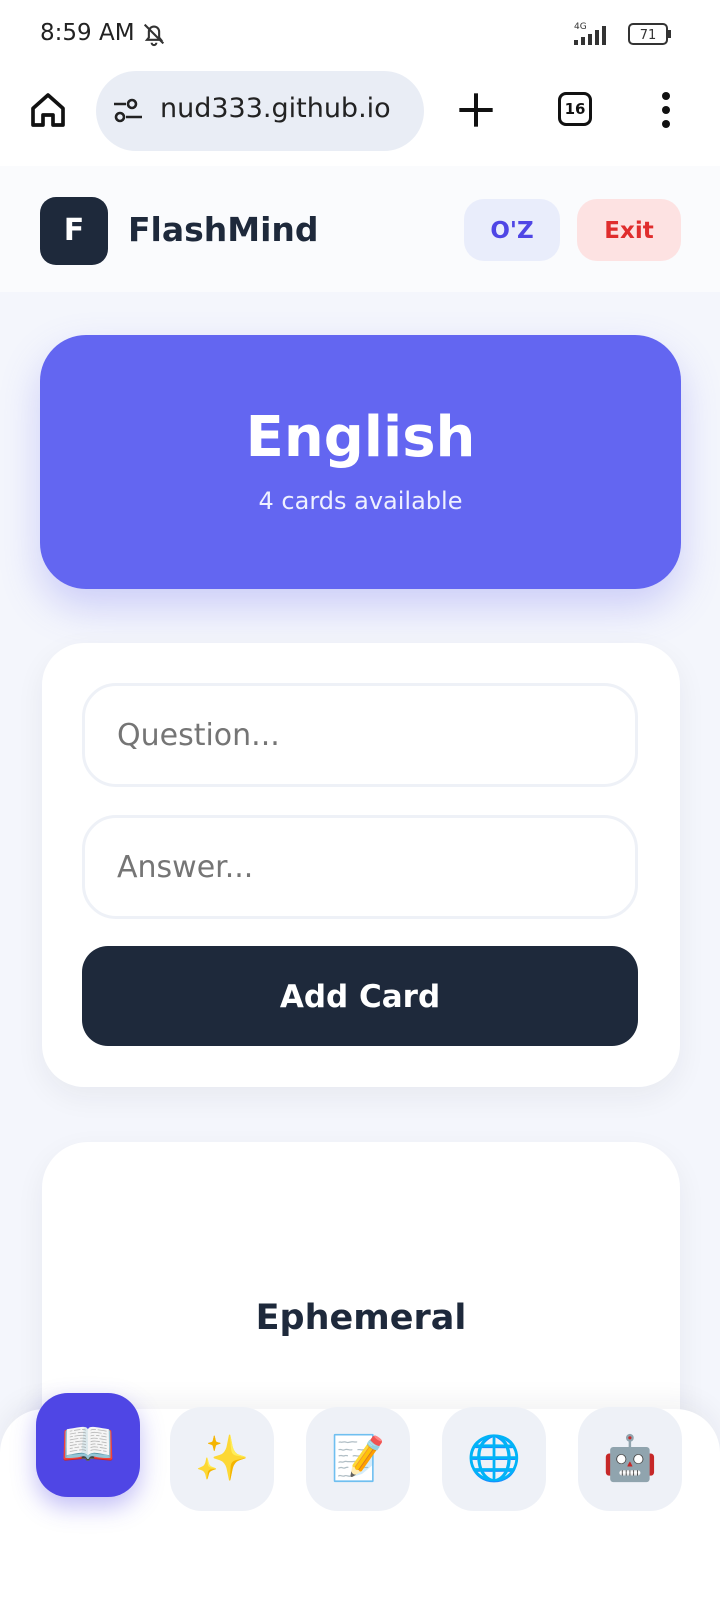 The height and width of the screenshot is (1600, 720). What do you see at coordinates (360, 996) in the screenshot?
I see `add-card-button: Add Card` at bounding box center [360, 996].